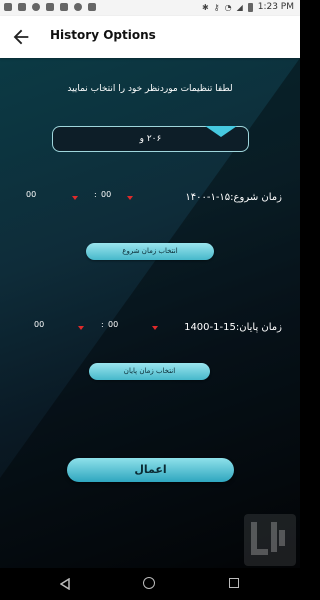 The width and height of the screenshot is (320, 600). I want to click on end-hour-caret-icon, so click(81, 328).